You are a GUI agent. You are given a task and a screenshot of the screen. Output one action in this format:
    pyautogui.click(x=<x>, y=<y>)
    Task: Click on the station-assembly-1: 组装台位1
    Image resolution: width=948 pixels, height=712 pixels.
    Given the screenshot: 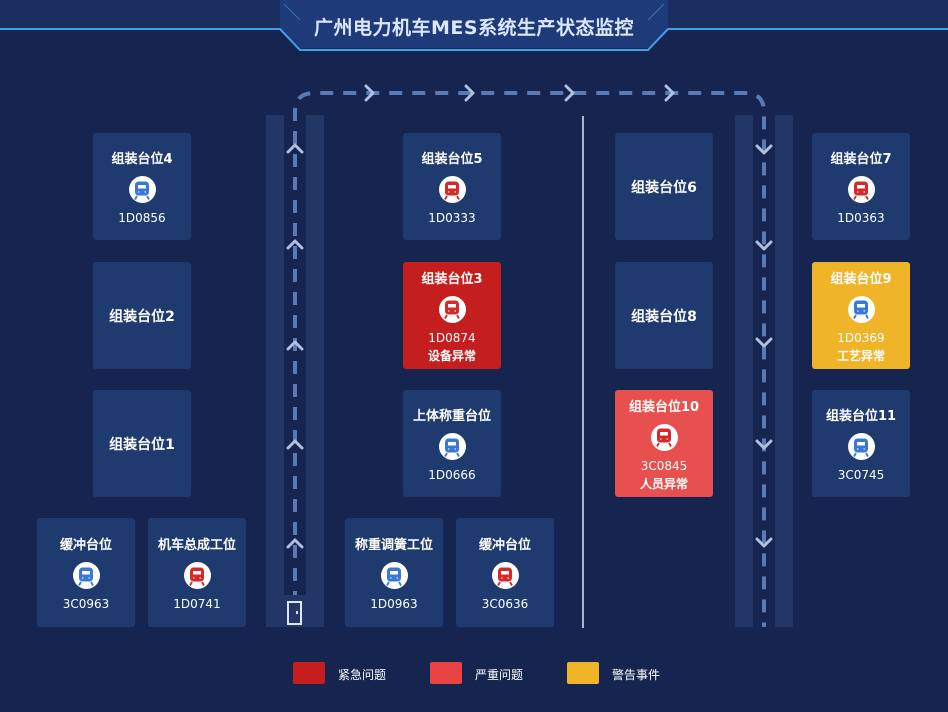 What is the action you would take?
    pyautogui.click(x=142, y=443)
    